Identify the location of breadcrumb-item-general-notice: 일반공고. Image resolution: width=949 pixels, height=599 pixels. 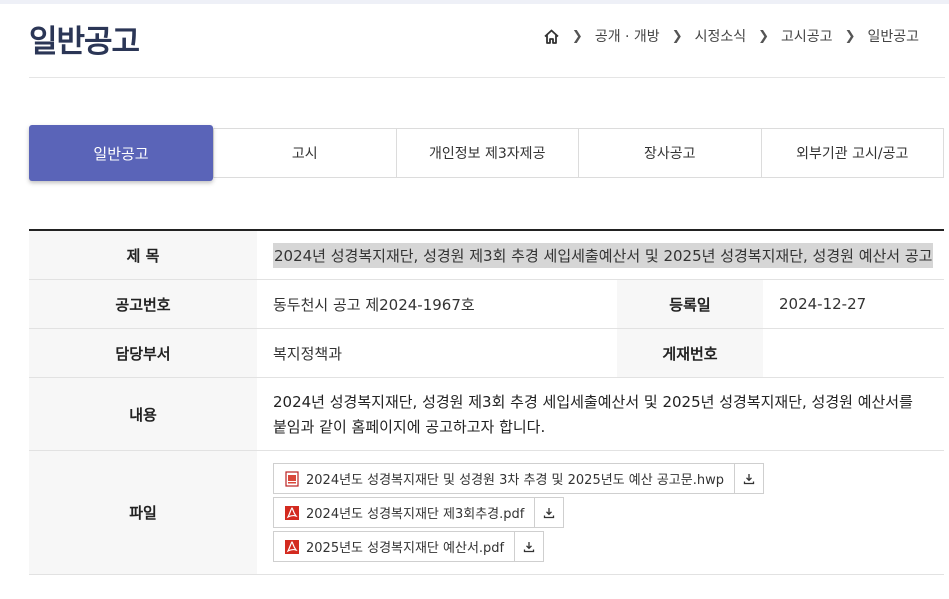
(893, 36).